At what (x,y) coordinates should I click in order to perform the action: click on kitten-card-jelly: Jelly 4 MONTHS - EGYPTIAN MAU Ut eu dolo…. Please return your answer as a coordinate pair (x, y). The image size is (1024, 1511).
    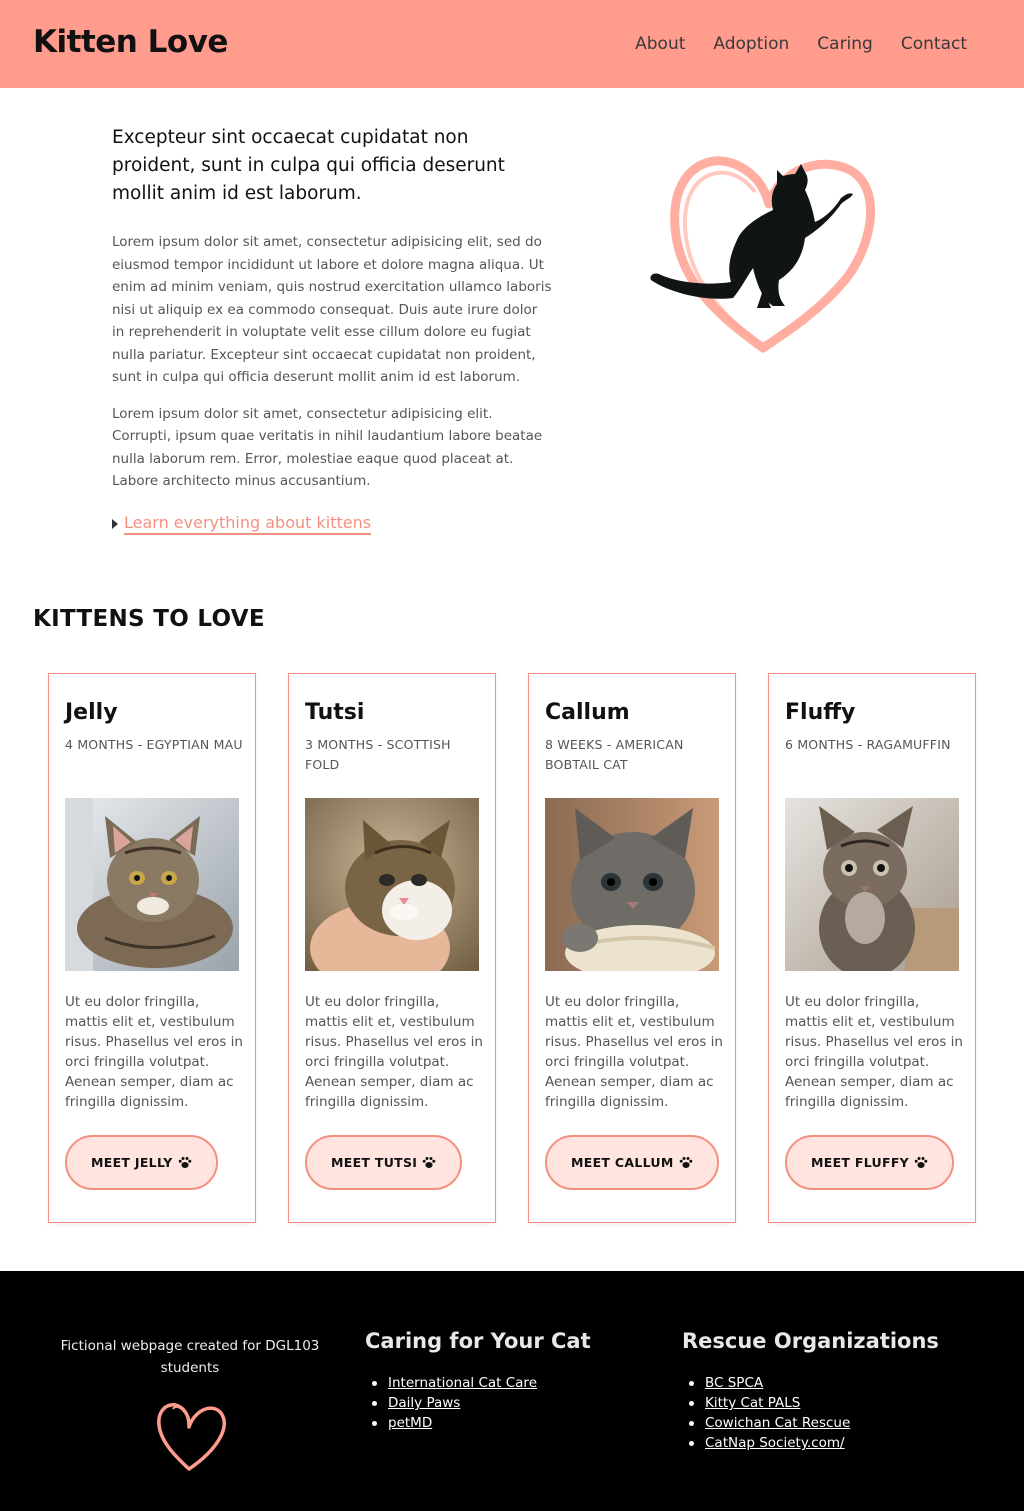
    Looking at the image, I should click on (152, 948).